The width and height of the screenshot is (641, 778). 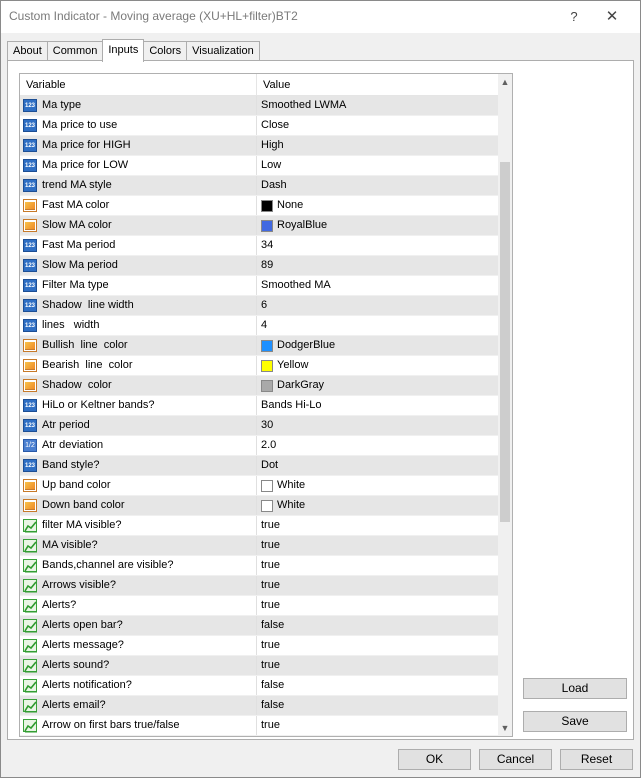 I want to click on table-row: 123 Ma price to use Close, so click(x=259, y=126).